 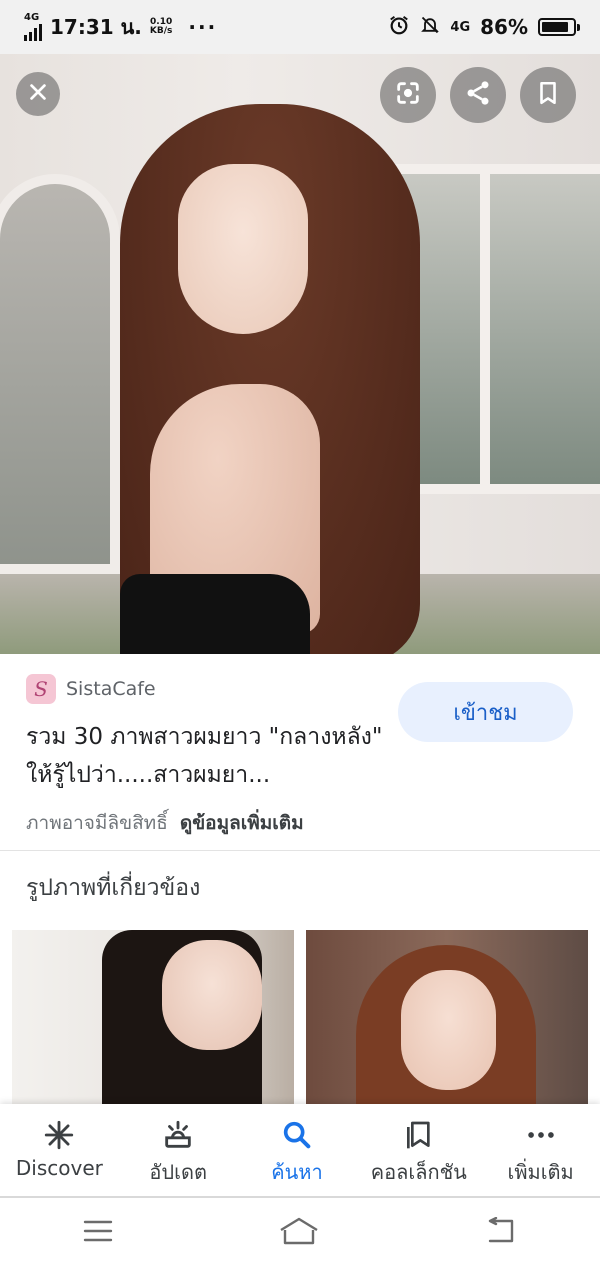 What do you see at coordinates (419, 1135) in the screenshot?
I see `collections-icon` at bounding box center [419, 1135].